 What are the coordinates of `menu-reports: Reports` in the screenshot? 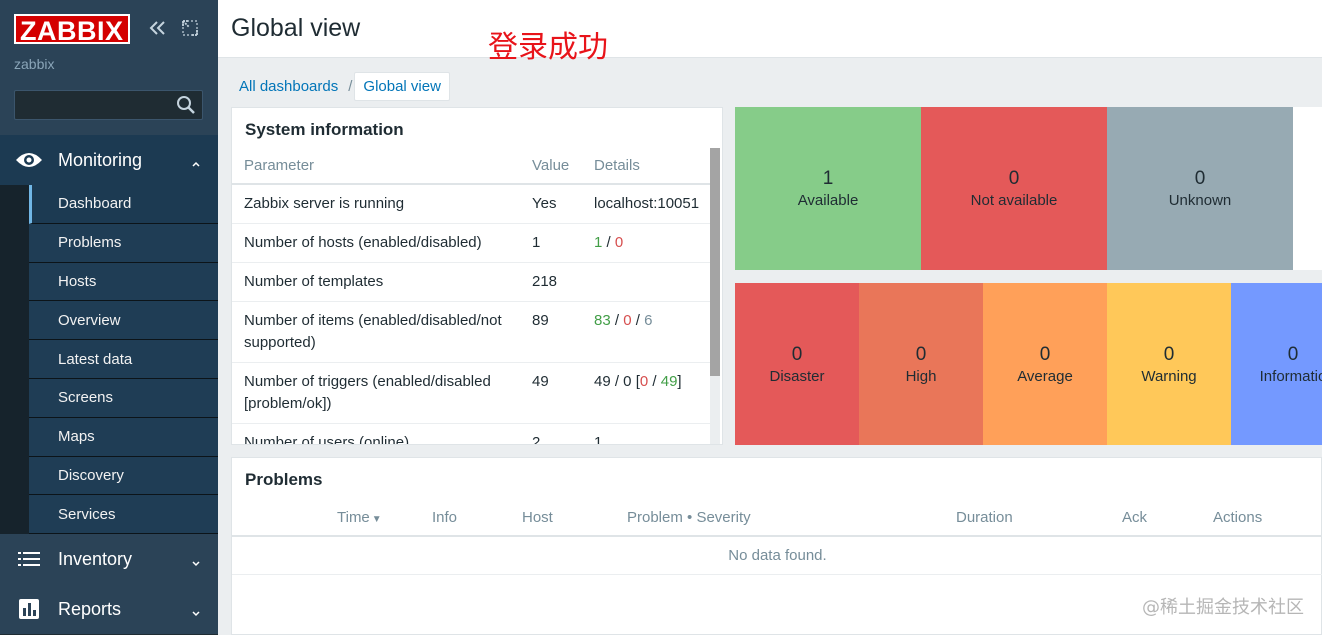 It's located at (109, 609).